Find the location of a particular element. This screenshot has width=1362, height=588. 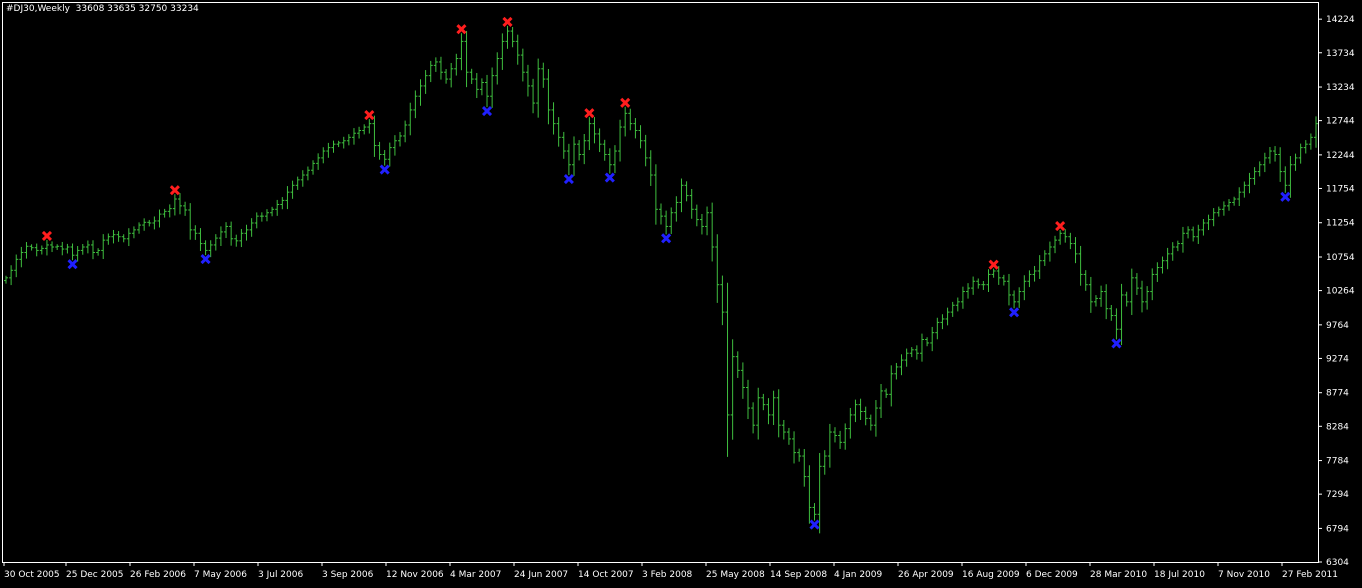

x-tick-label: 26 Apr 2009 is located at coordinates (926, 575).